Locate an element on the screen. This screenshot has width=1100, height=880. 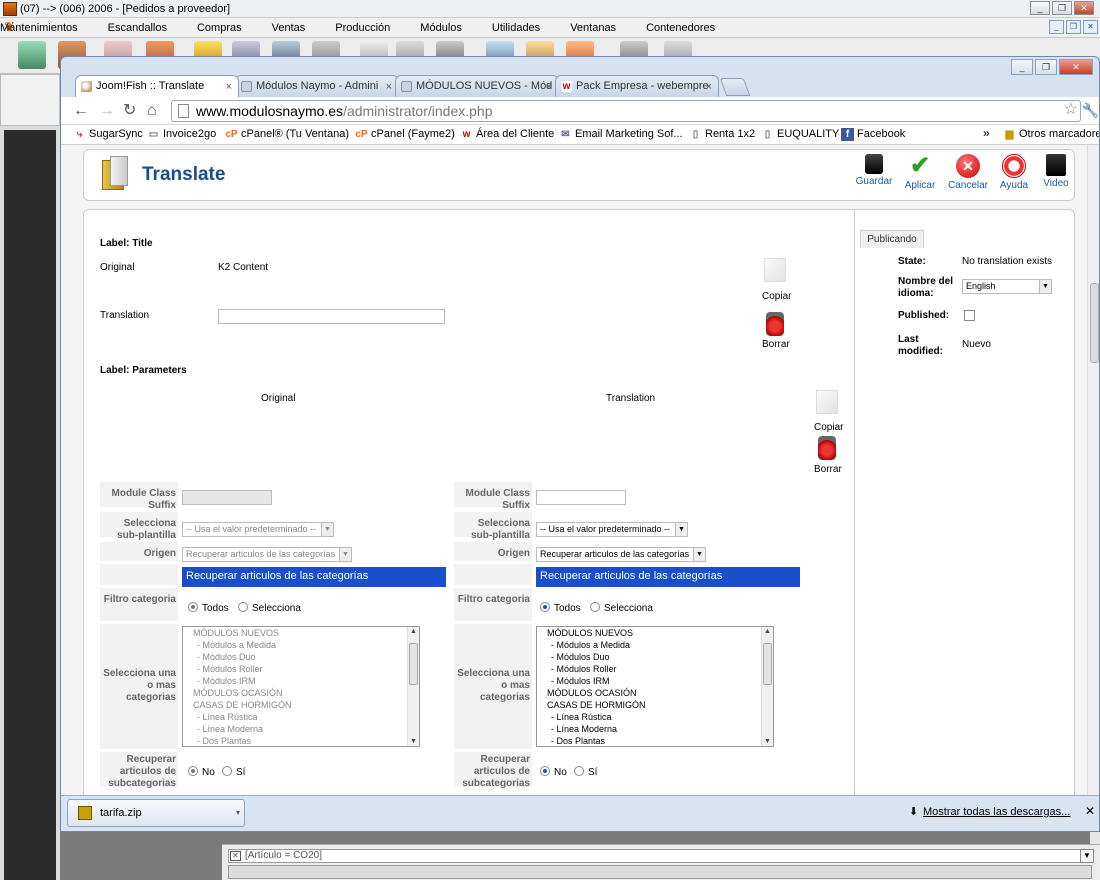
status-dropdown-icon: ▼ is located at coordinates (1087, 856).